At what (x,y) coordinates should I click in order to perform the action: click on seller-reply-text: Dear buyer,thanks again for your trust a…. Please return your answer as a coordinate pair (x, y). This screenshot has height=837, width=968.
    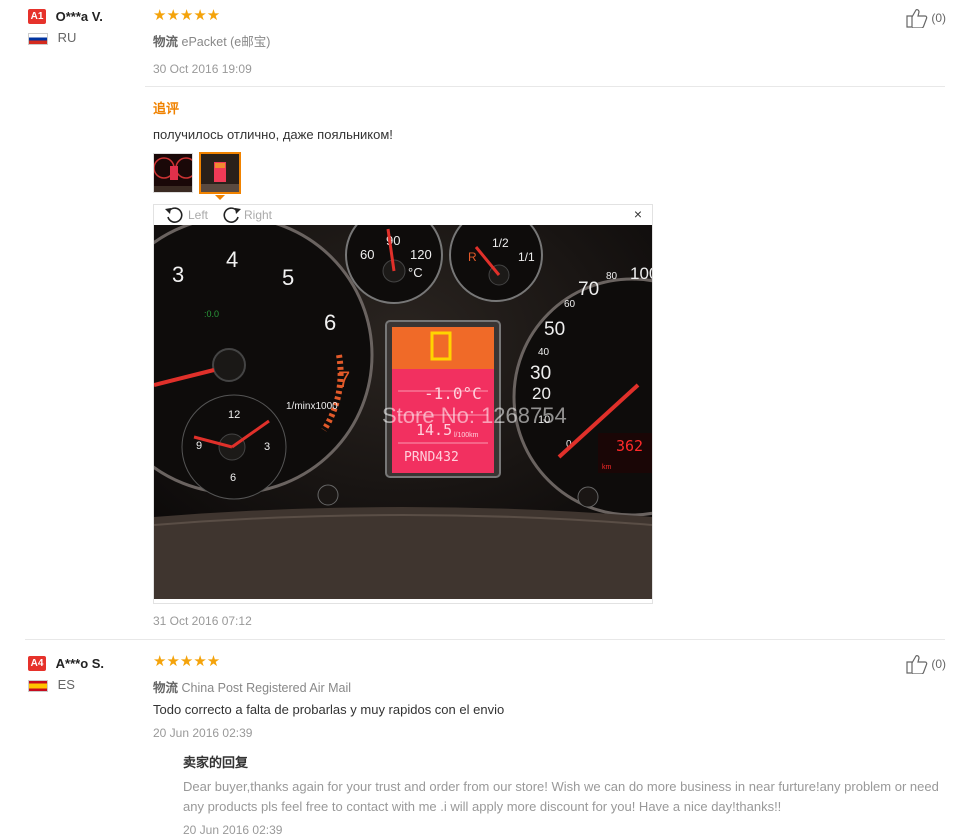
    Looking at the image, I should click on (561, 796).